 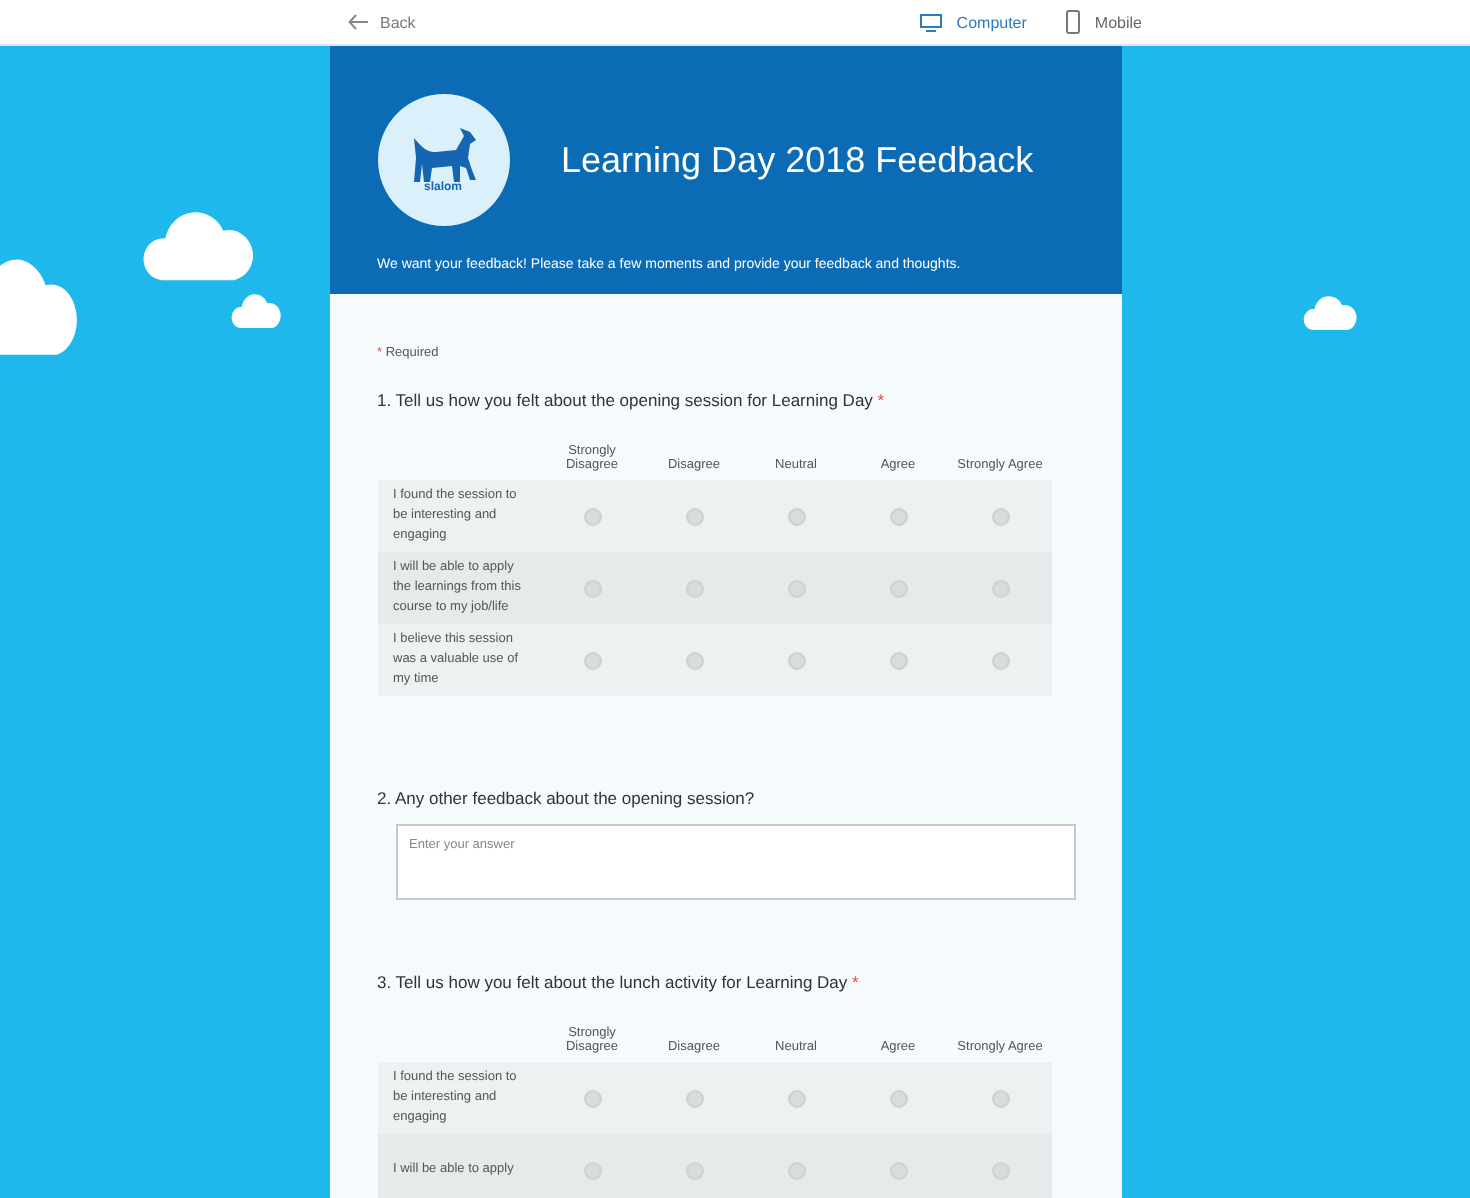 What do you see at coordinates (1104, 22) in the screenshot?
I see `view-tab: Mobile` at bounding box center [1104, 22].